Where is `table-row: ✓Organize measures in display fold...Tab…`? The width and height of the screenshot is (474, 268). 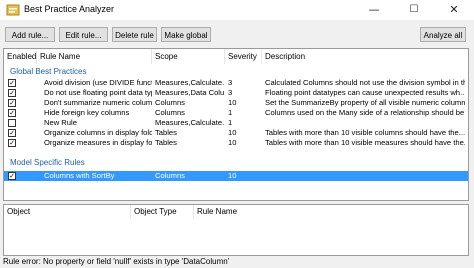 table-row: ✓Organize measures in display fold...Tab… is located at coordinates (236, 143).